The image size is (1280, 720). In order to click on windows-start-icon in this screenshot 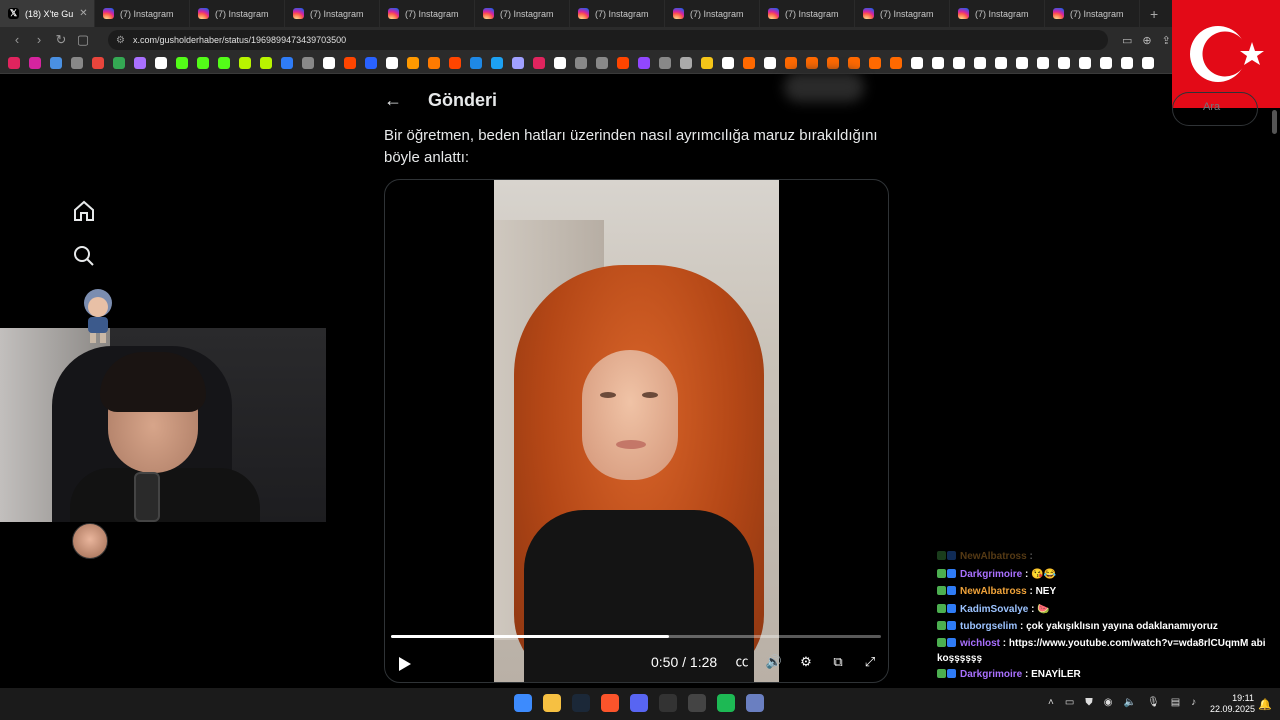, I will do `click(523, 703)`.